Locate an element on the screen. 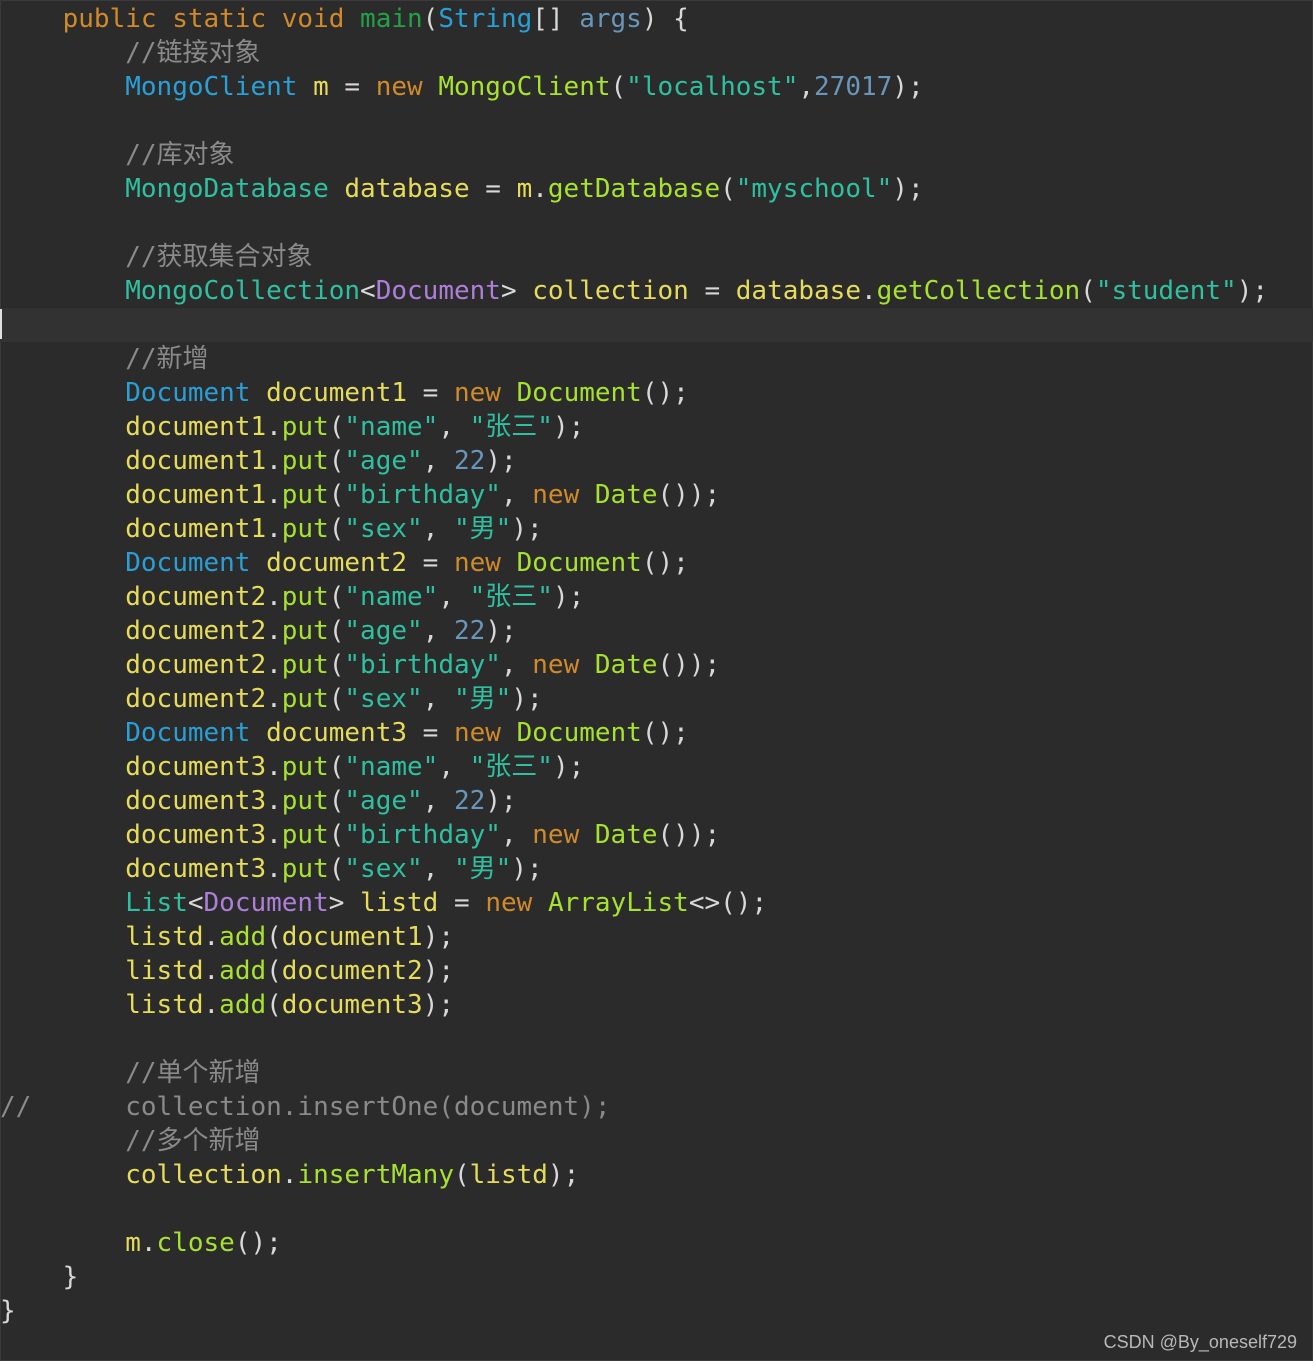  code-token: args is located at coordinates (610, 19).